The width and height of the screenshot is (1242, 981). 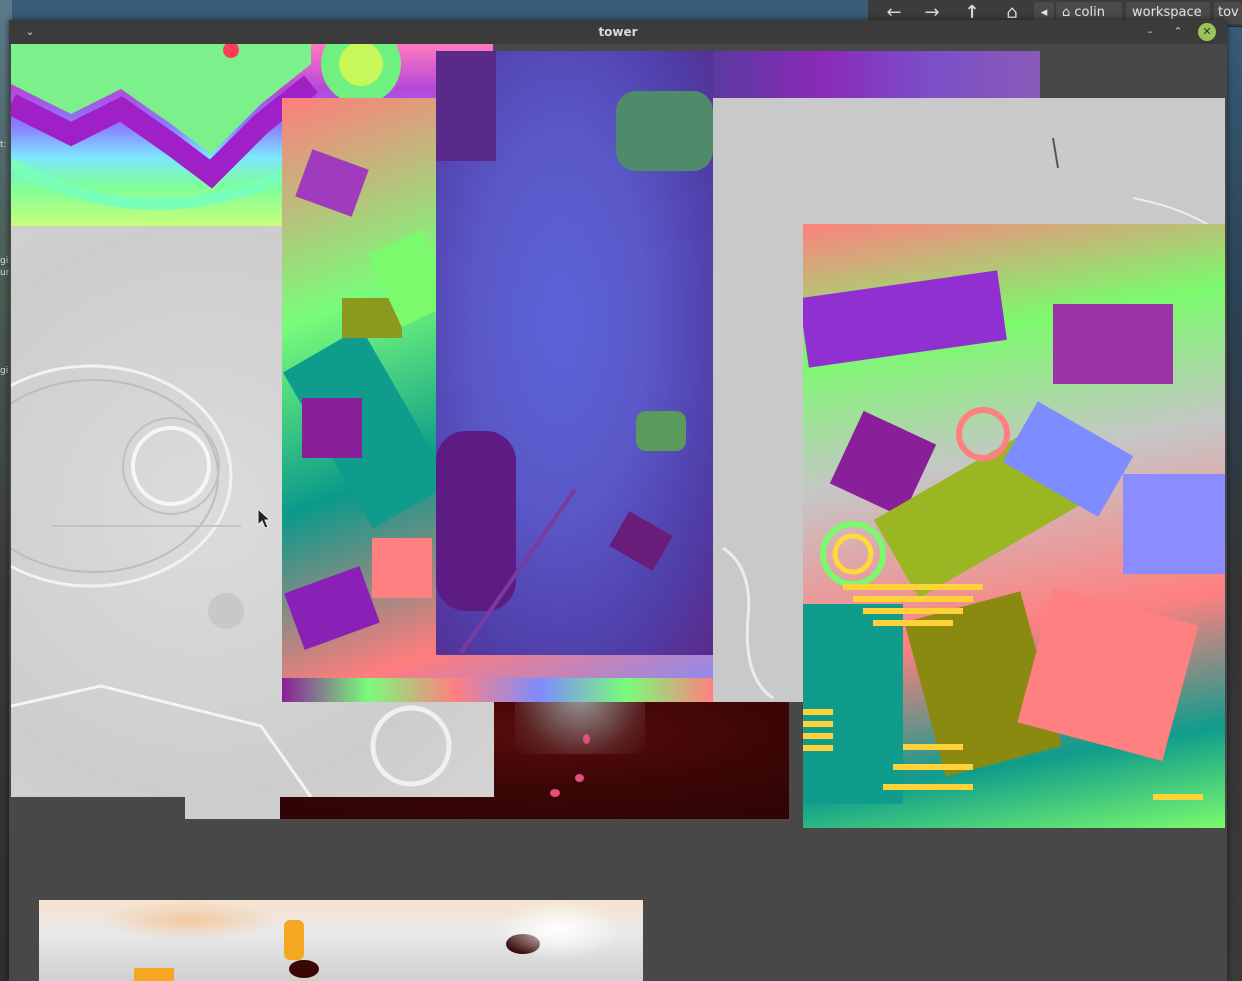 I want to click on window-title: tower, so click(x=618, y=32).